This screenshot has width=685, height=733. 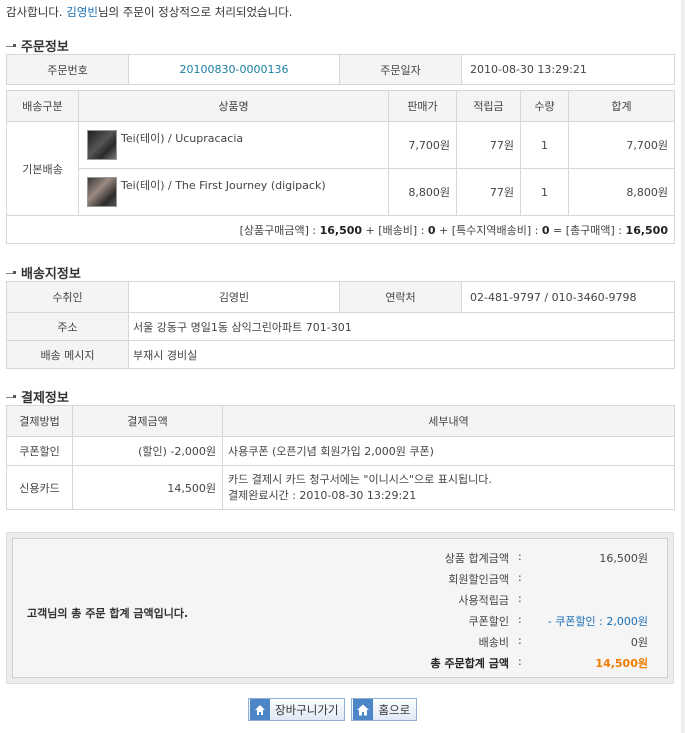 What do you see at coordinates (483, 600) in the screenshot?
I see `total-label-points: 사용적립금` at bounding box center [483, 600].